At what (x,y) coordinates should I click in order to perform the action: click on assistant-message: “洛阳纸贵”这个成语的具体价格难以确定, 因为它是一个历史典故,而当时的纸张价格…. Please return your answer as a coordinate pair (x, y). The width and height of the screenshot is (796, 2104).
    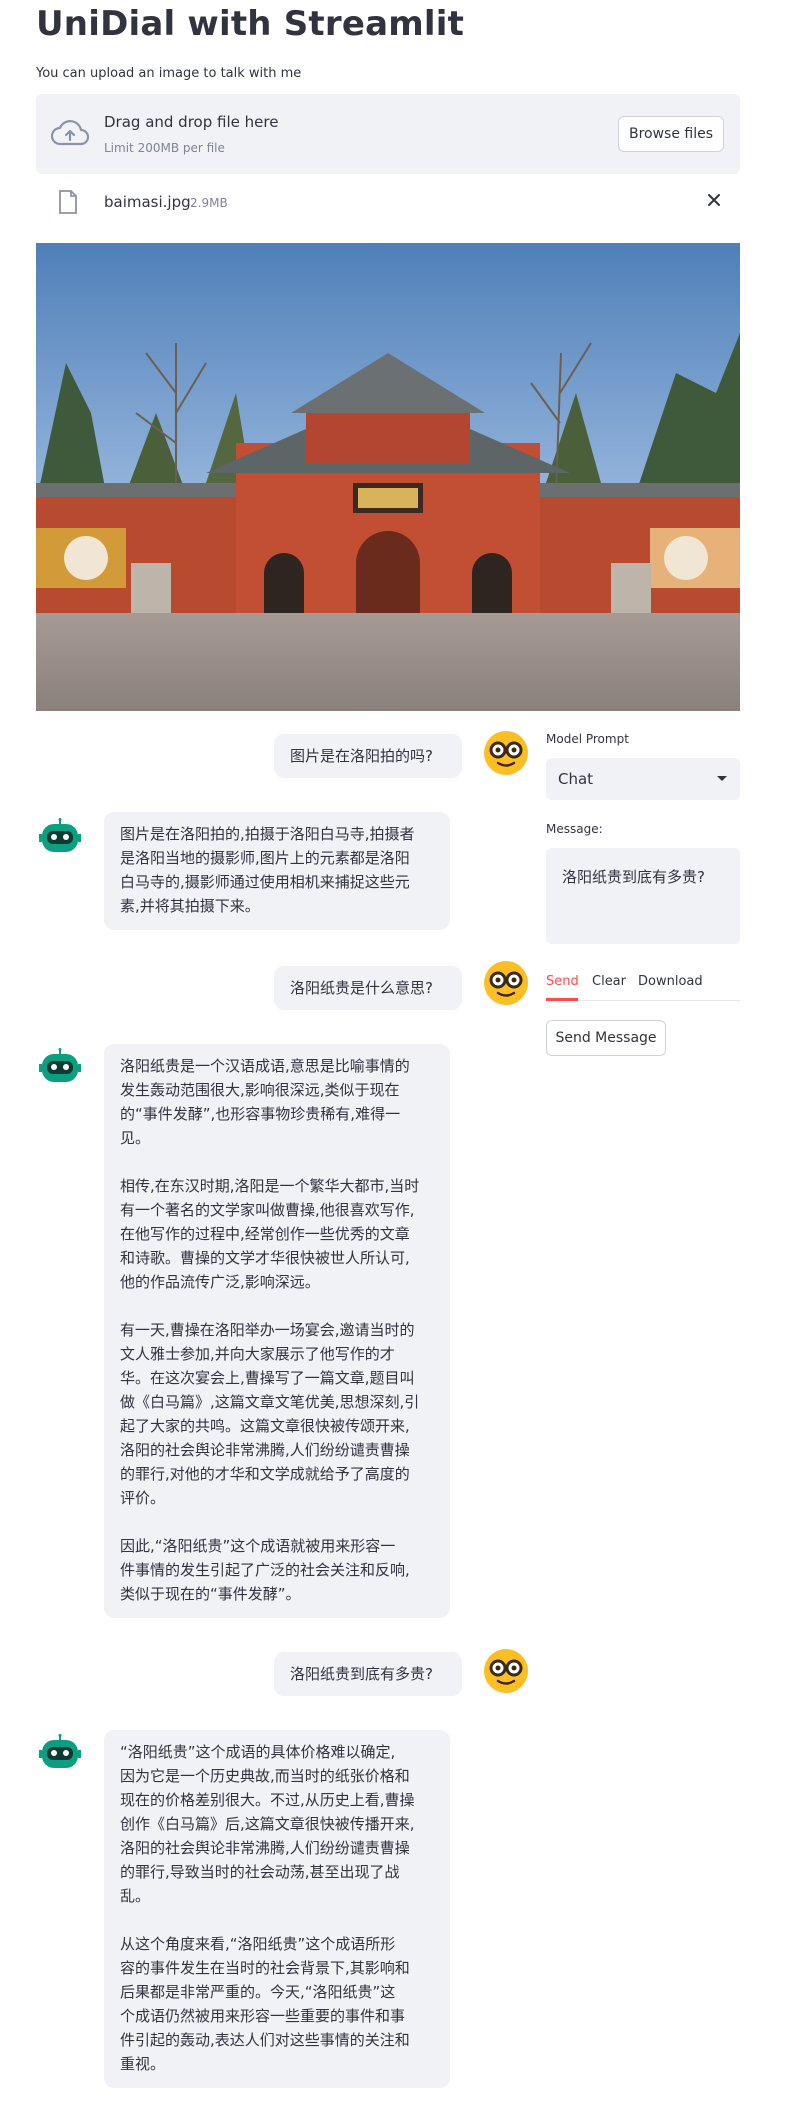
    Looking at the image, I should click on (277, 1909).